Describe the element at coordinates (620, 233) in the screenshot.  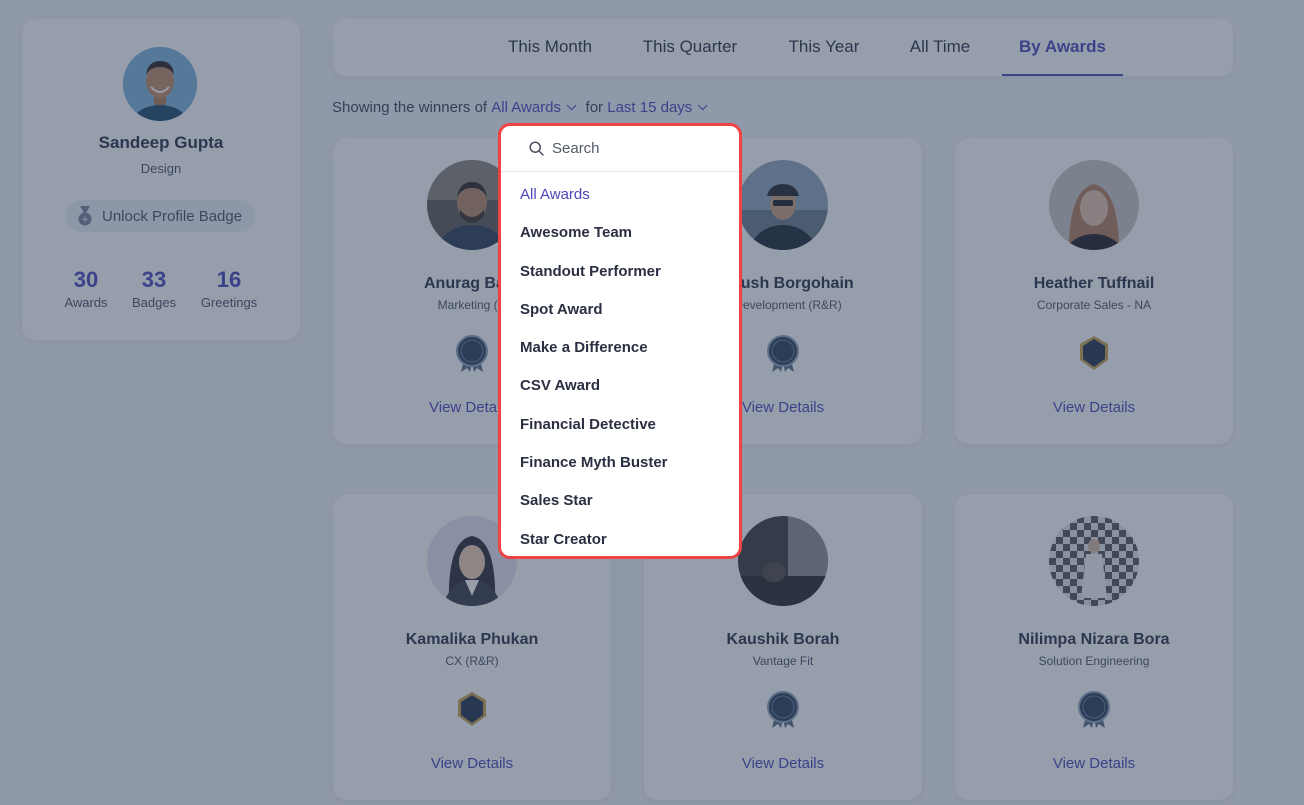
I see `menu-item-awesome-team: Awesome Team` at that location.